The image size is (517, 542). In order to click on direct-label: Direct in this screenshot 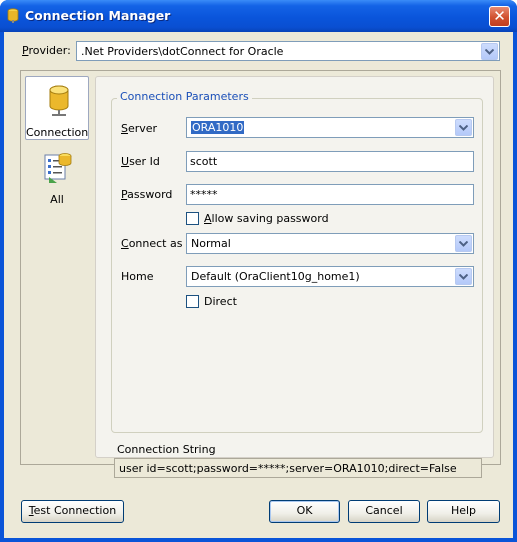, I will do `click(220, 301)`.